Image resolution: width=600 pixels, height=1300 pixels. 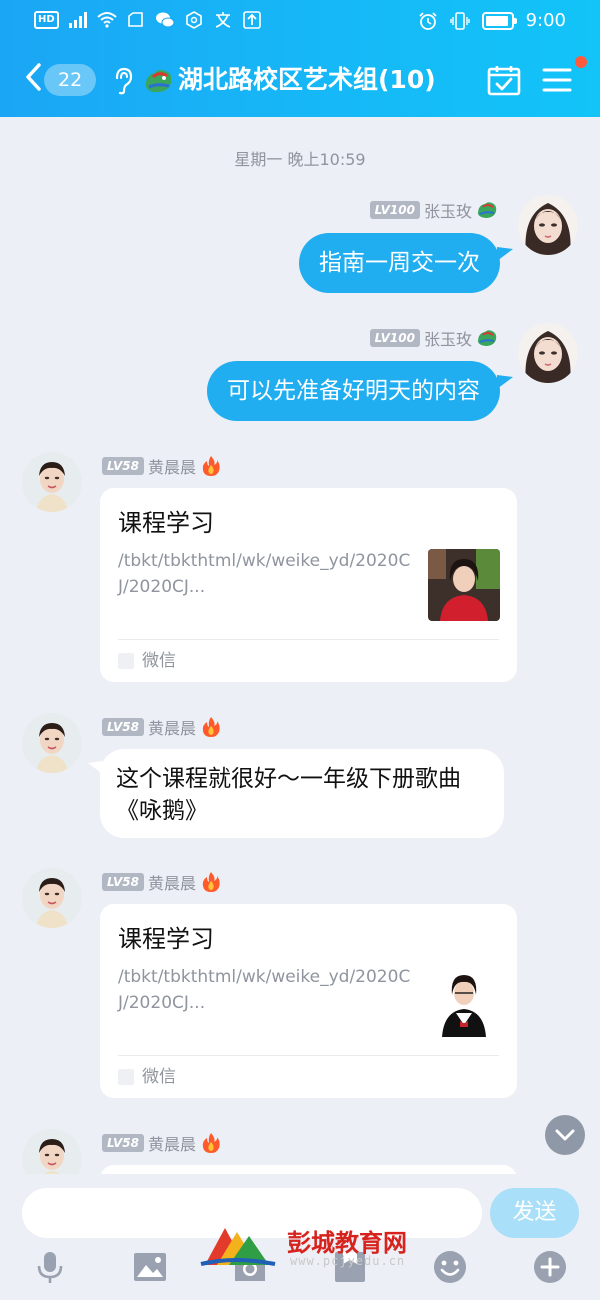 I want to click on folder-icon, so click(x=135, y=19).